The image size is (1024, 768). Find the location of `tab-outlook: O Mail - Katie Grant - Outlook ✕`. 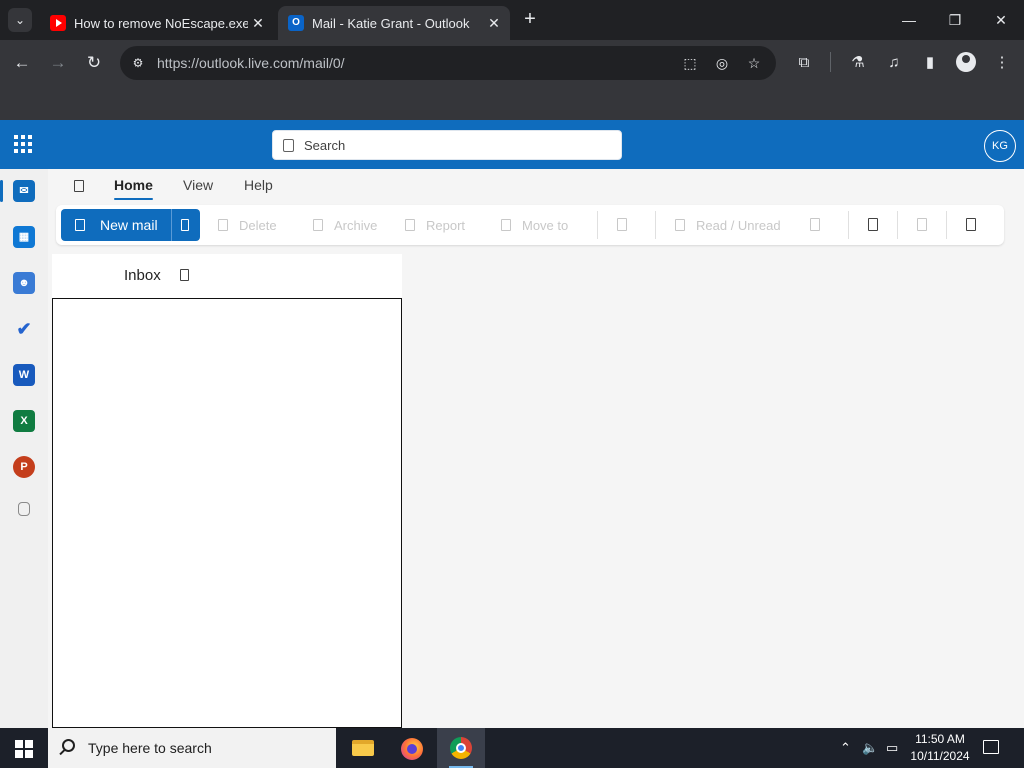

tab-outlook: O Mail - Katie Grant - Outlook ✕ is located at coordinates (394, 23).